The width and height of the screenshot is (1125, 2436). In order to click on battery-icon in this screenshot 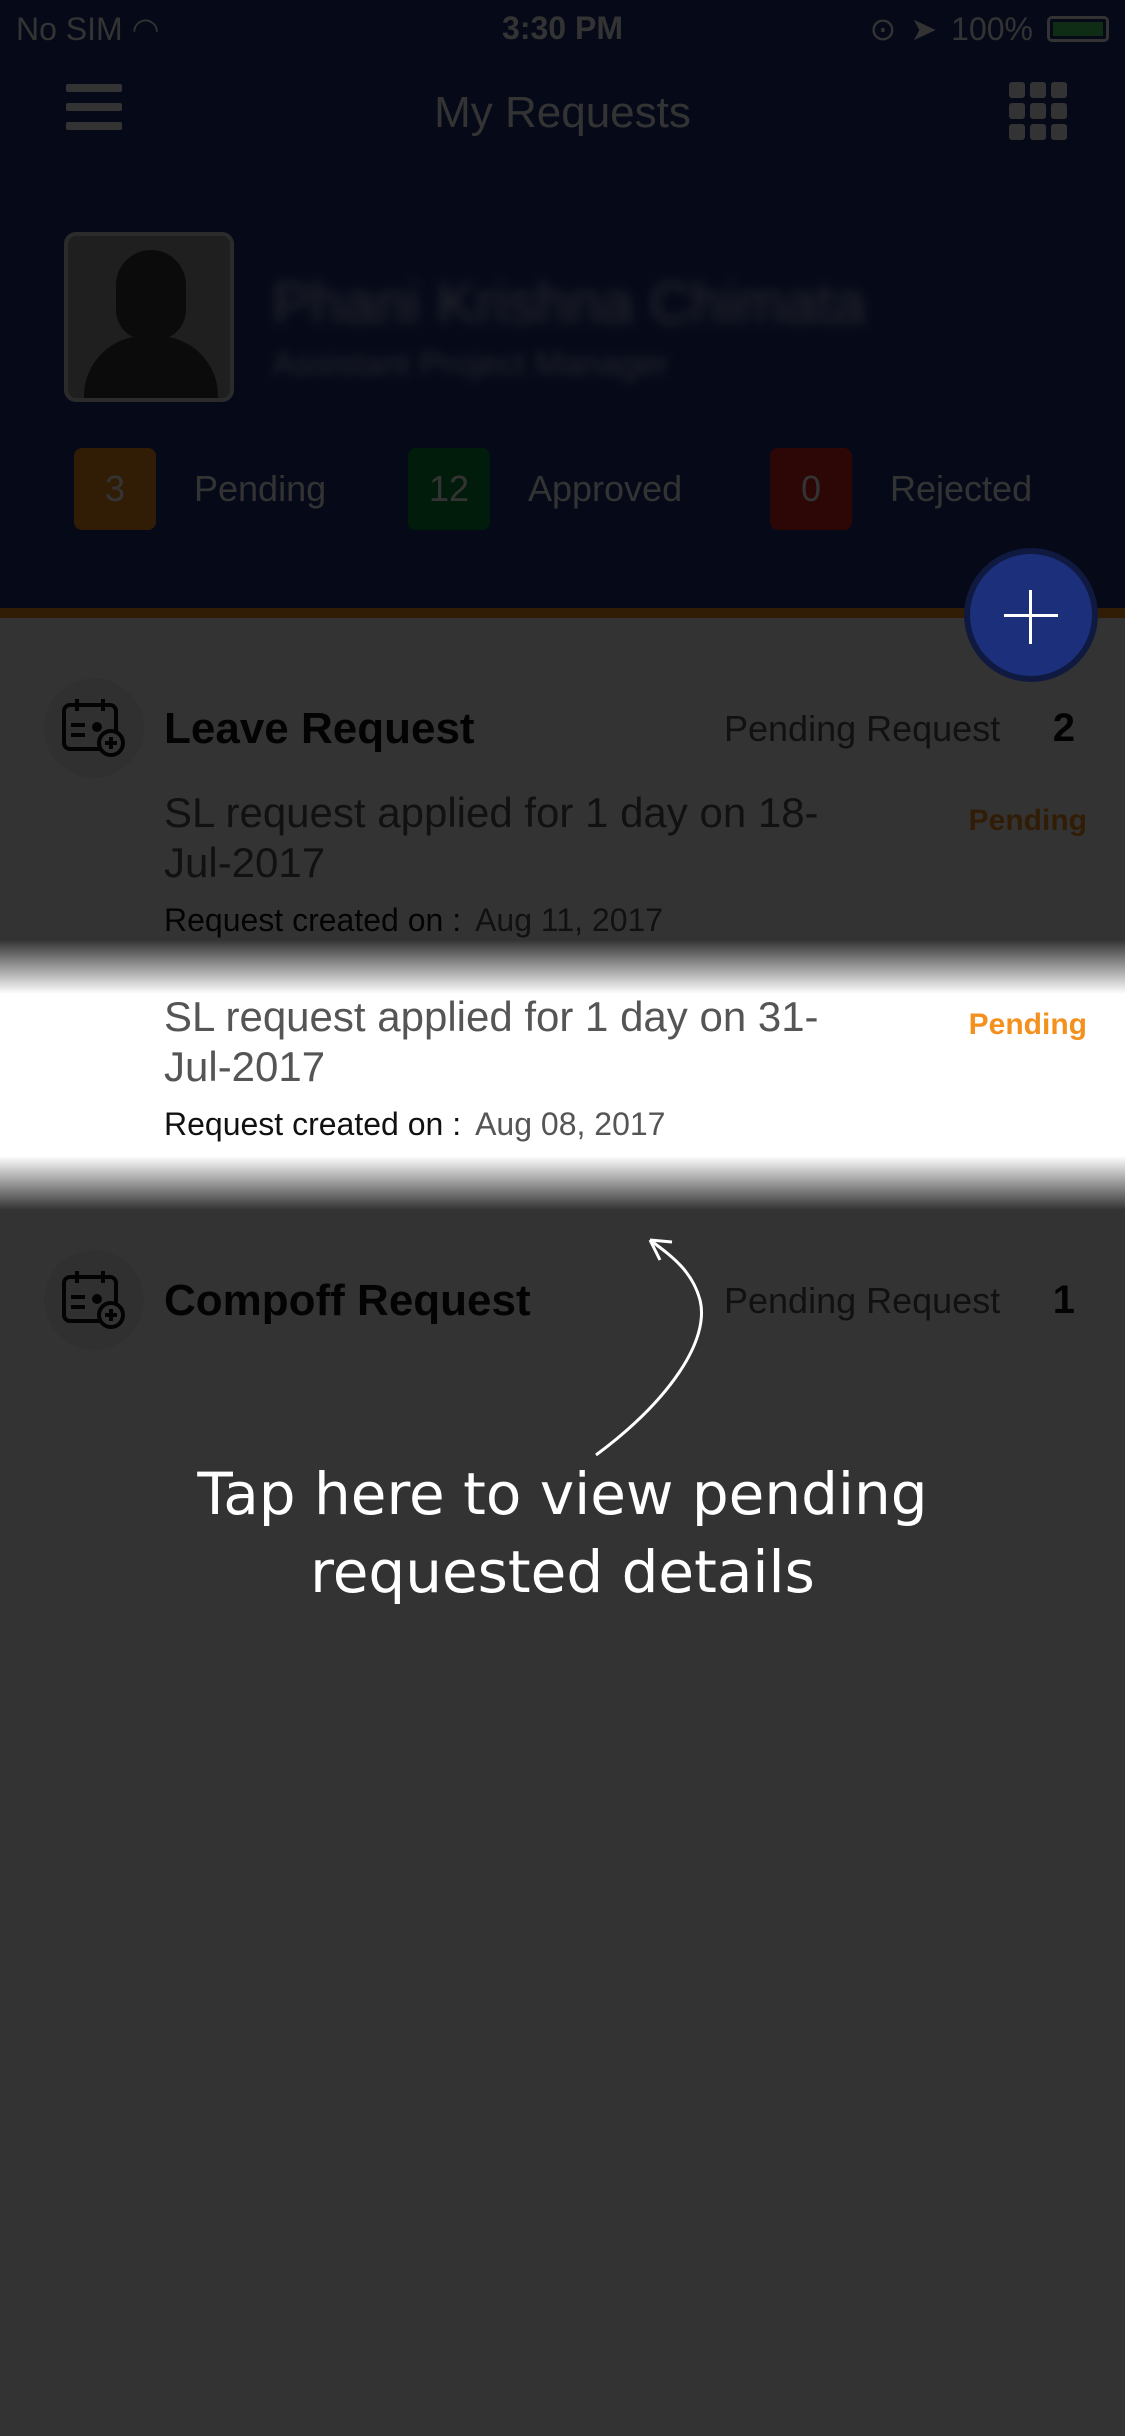, I will do `click(1078, 29)`.